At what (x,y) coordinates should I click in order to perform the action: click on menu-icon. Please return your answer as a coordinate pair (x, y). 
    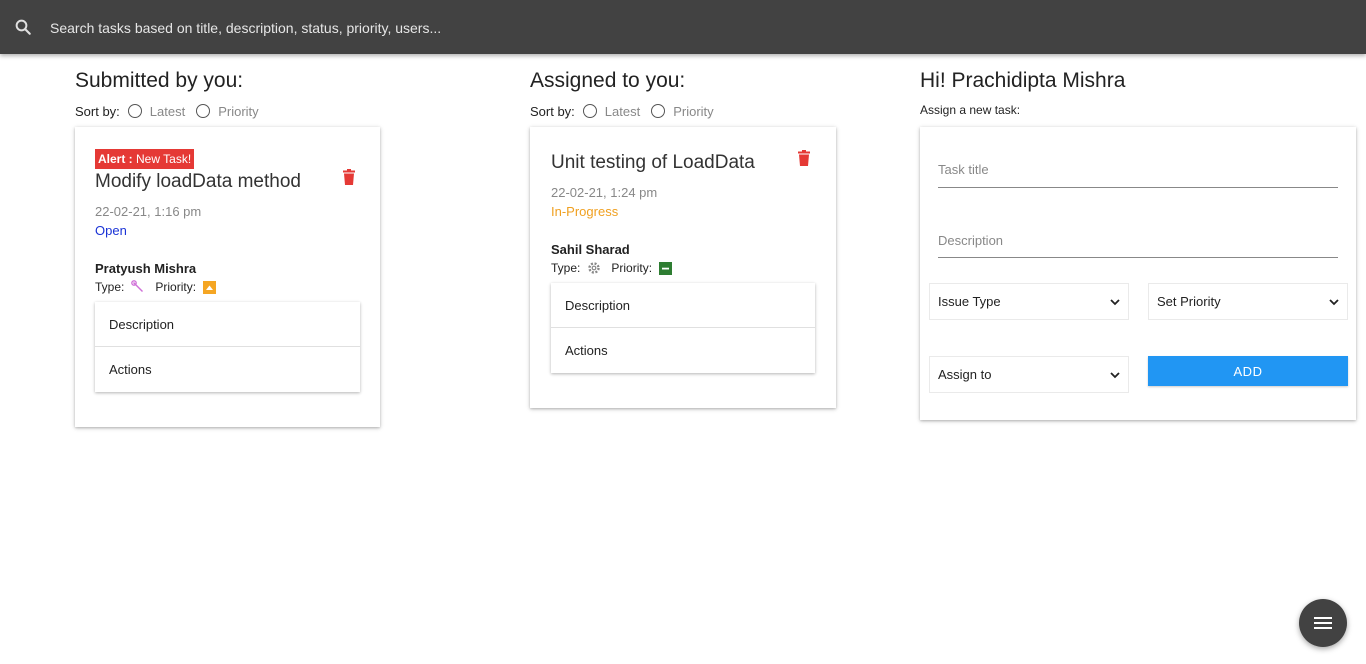
    Looking at the image, I should click on (1323, 623).